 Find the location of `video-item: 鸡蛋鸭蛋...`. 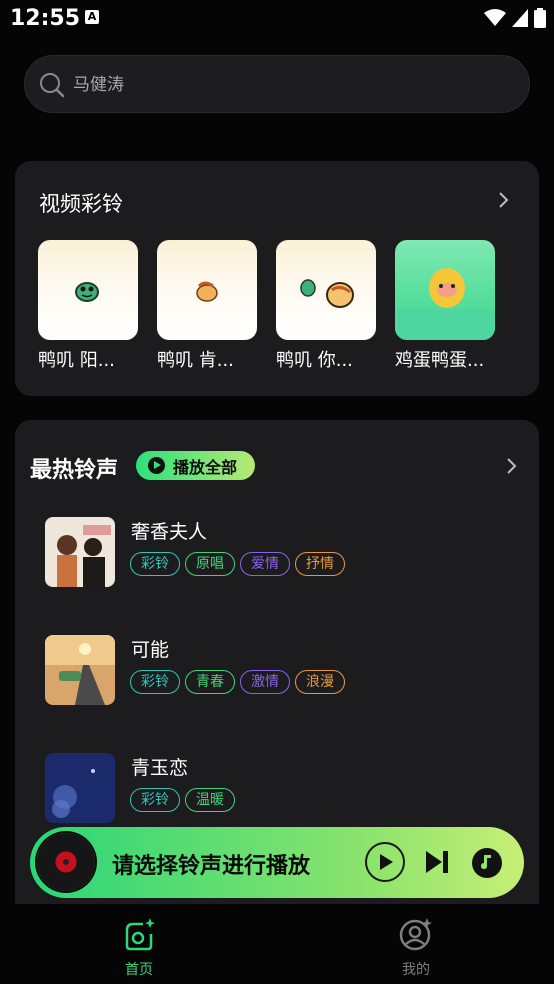

video-item: 鸡蛋鸭蛋... is located at coordinates (445, 306).